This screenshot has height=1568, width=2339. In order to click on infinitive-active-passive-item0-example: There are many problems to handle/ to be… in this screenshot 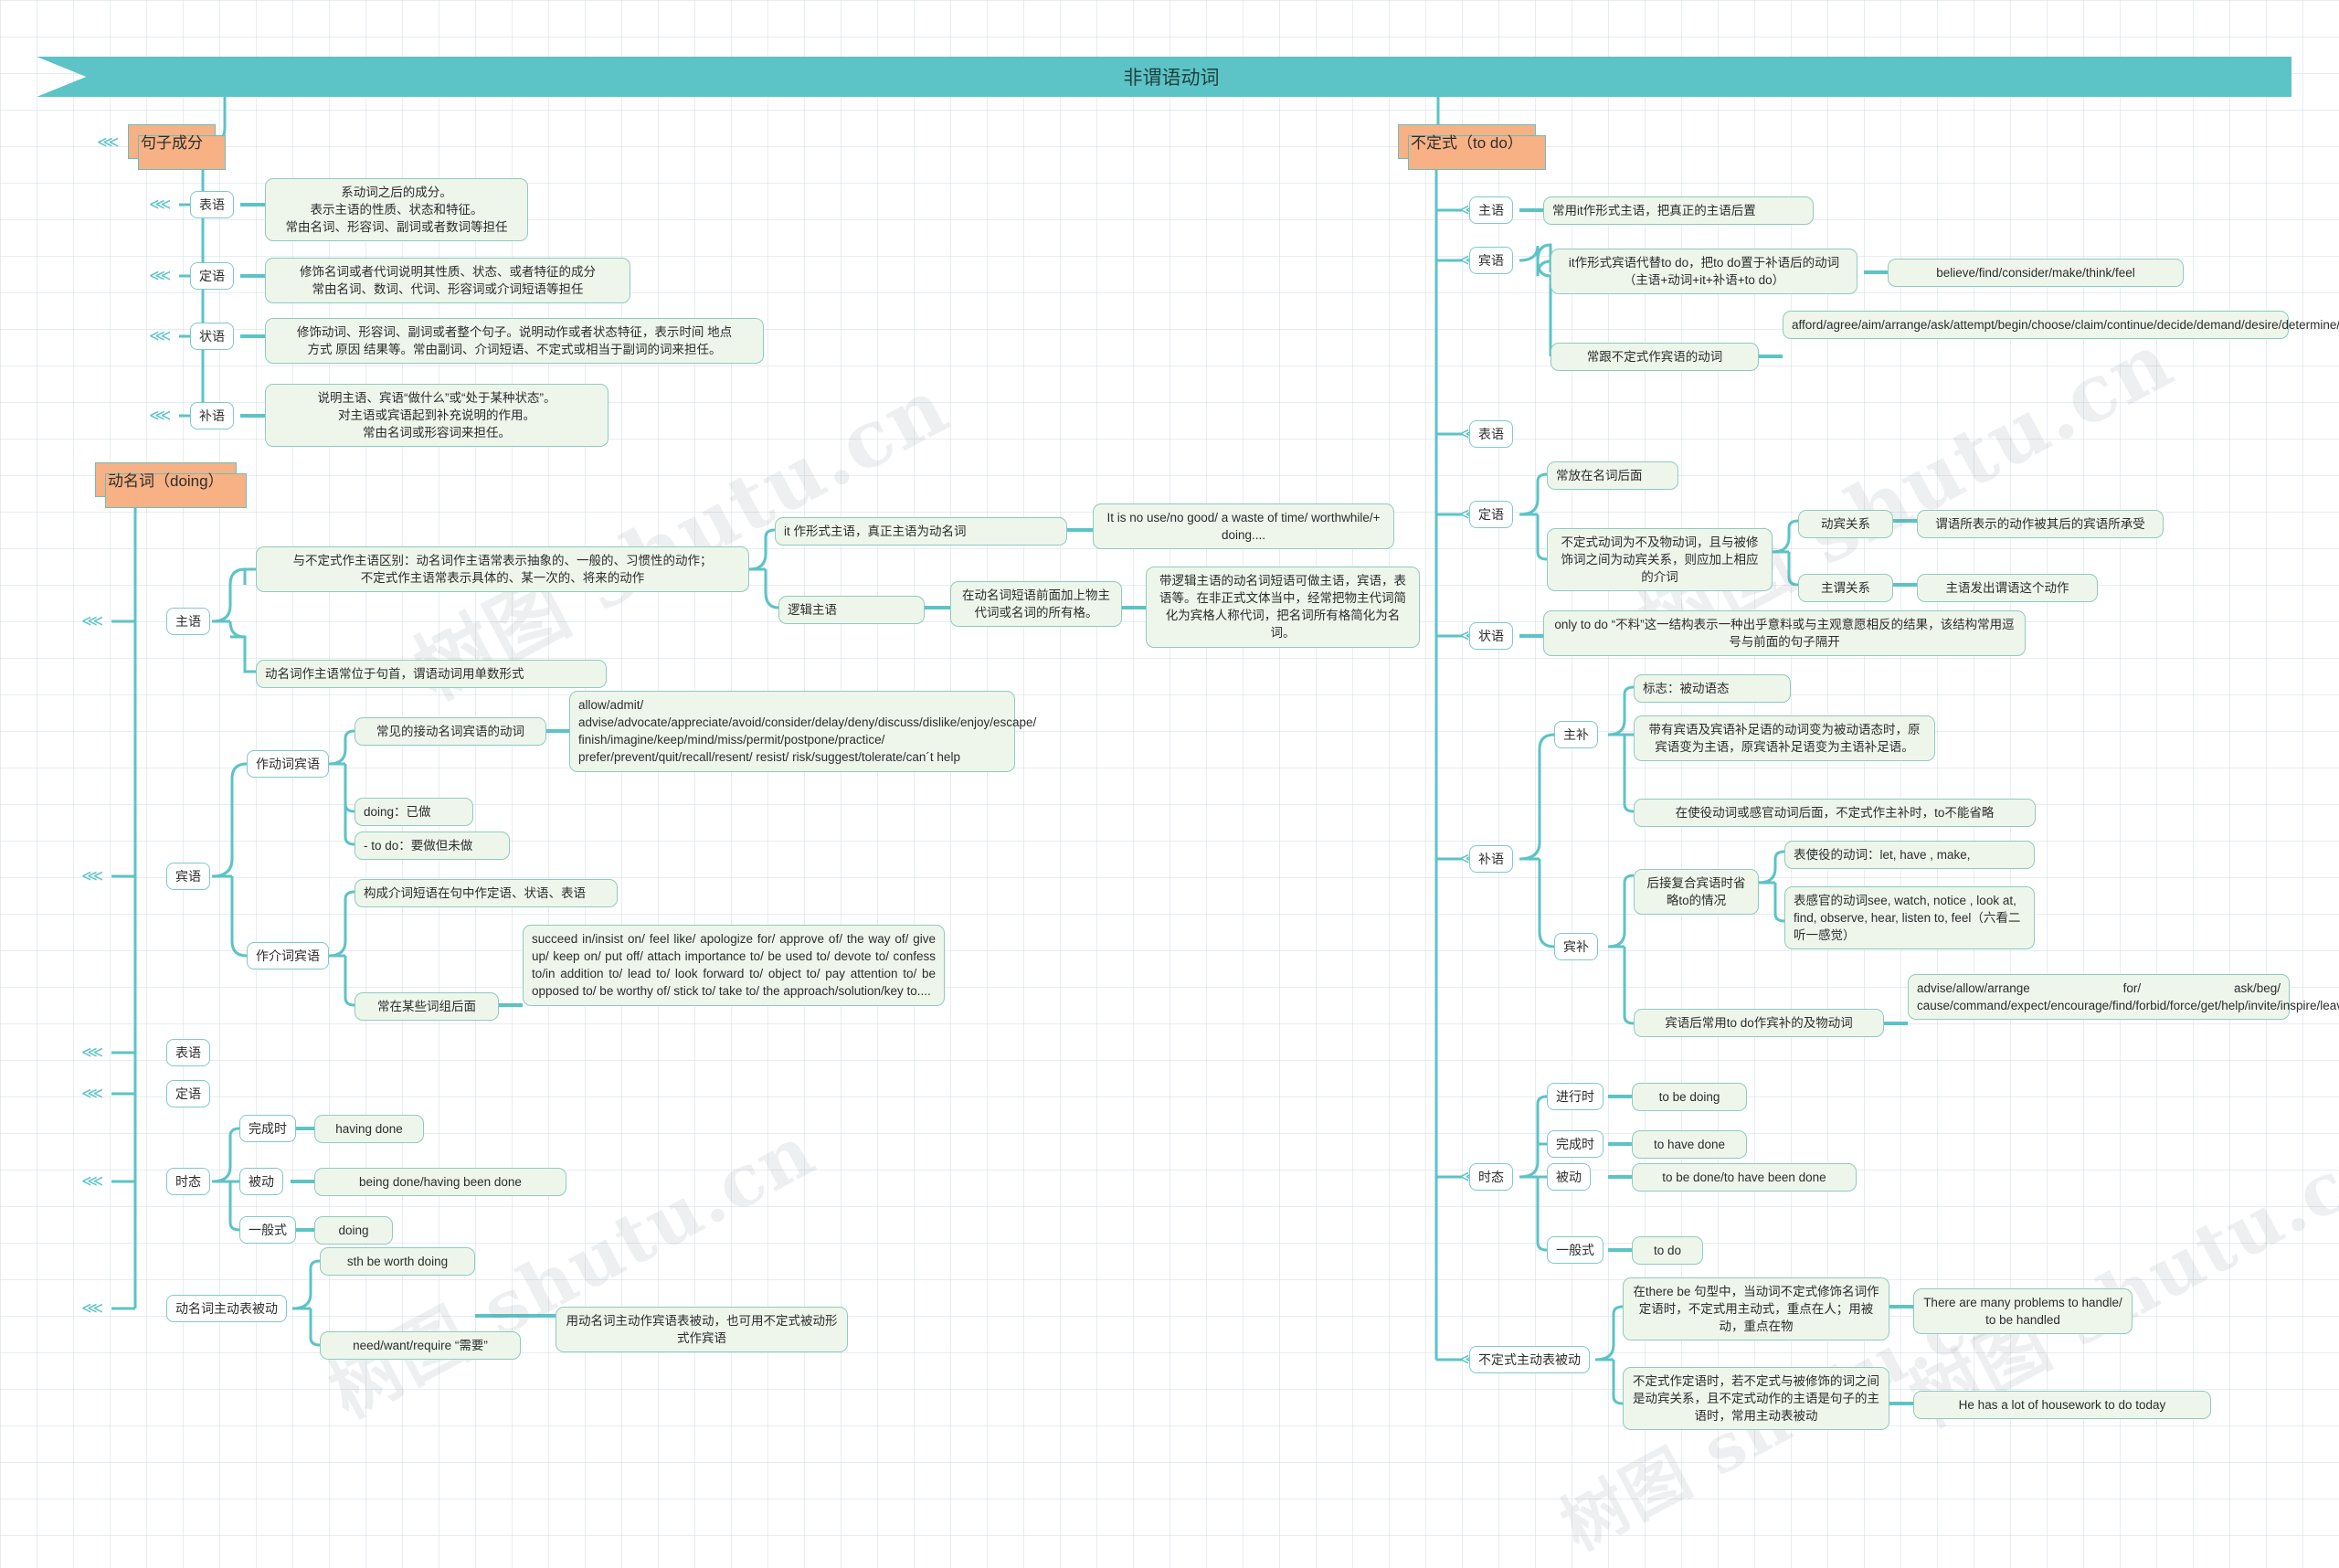, I will do `click(2023, 1312)`.